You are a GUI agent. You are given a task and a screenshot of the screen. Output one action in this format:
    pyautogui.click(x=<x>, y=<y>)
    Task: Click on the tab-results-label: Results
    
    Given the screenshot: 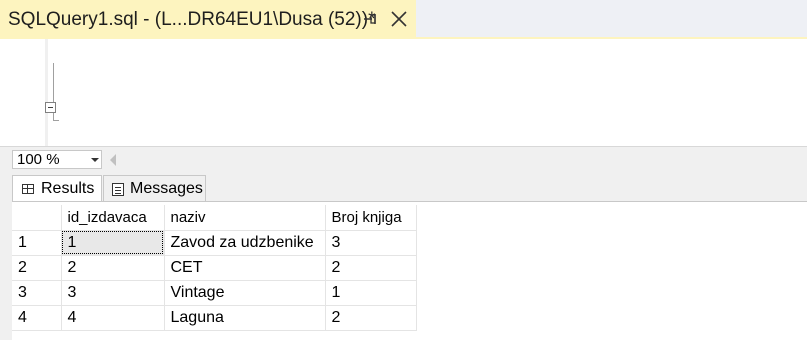 What is the action you would take?
    pyautogui.click(x=68, y=188)
    